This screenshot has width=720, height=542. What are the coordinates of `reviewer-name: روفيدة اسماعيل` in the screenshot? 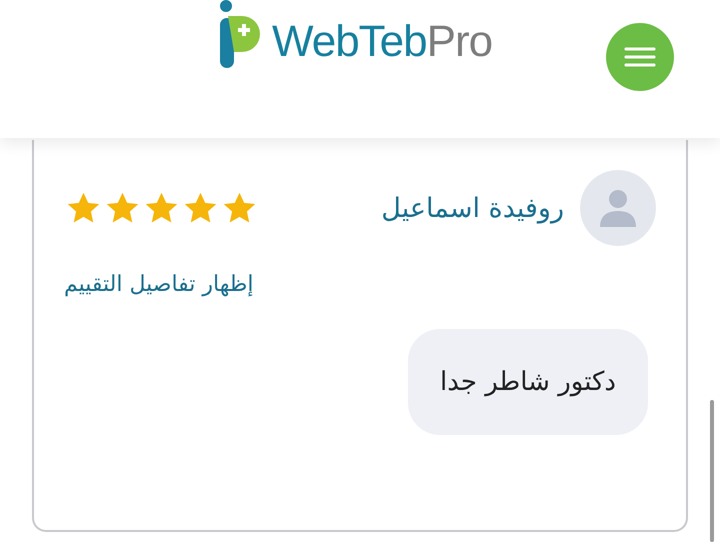 It's located at (472, 208).